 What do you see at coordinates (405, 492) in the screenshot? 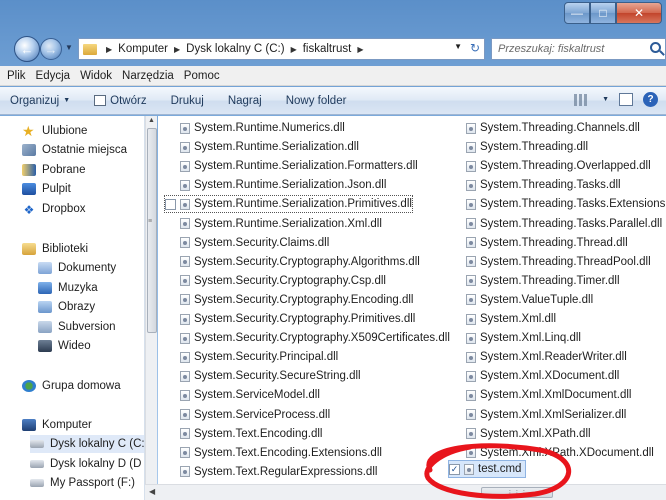
I see `horizontal-scrollbar: ◀ ⋮⋮⋮` at bounding box center [405, 492].